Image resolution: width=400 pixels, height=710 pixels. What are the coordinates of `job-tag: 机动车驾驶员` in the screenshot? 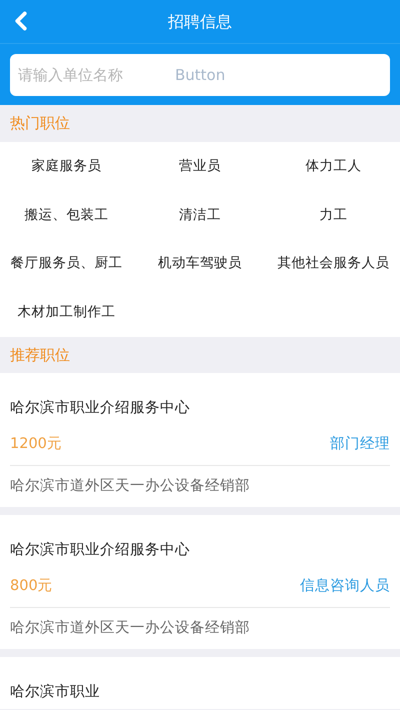 It's located at (200, 264).